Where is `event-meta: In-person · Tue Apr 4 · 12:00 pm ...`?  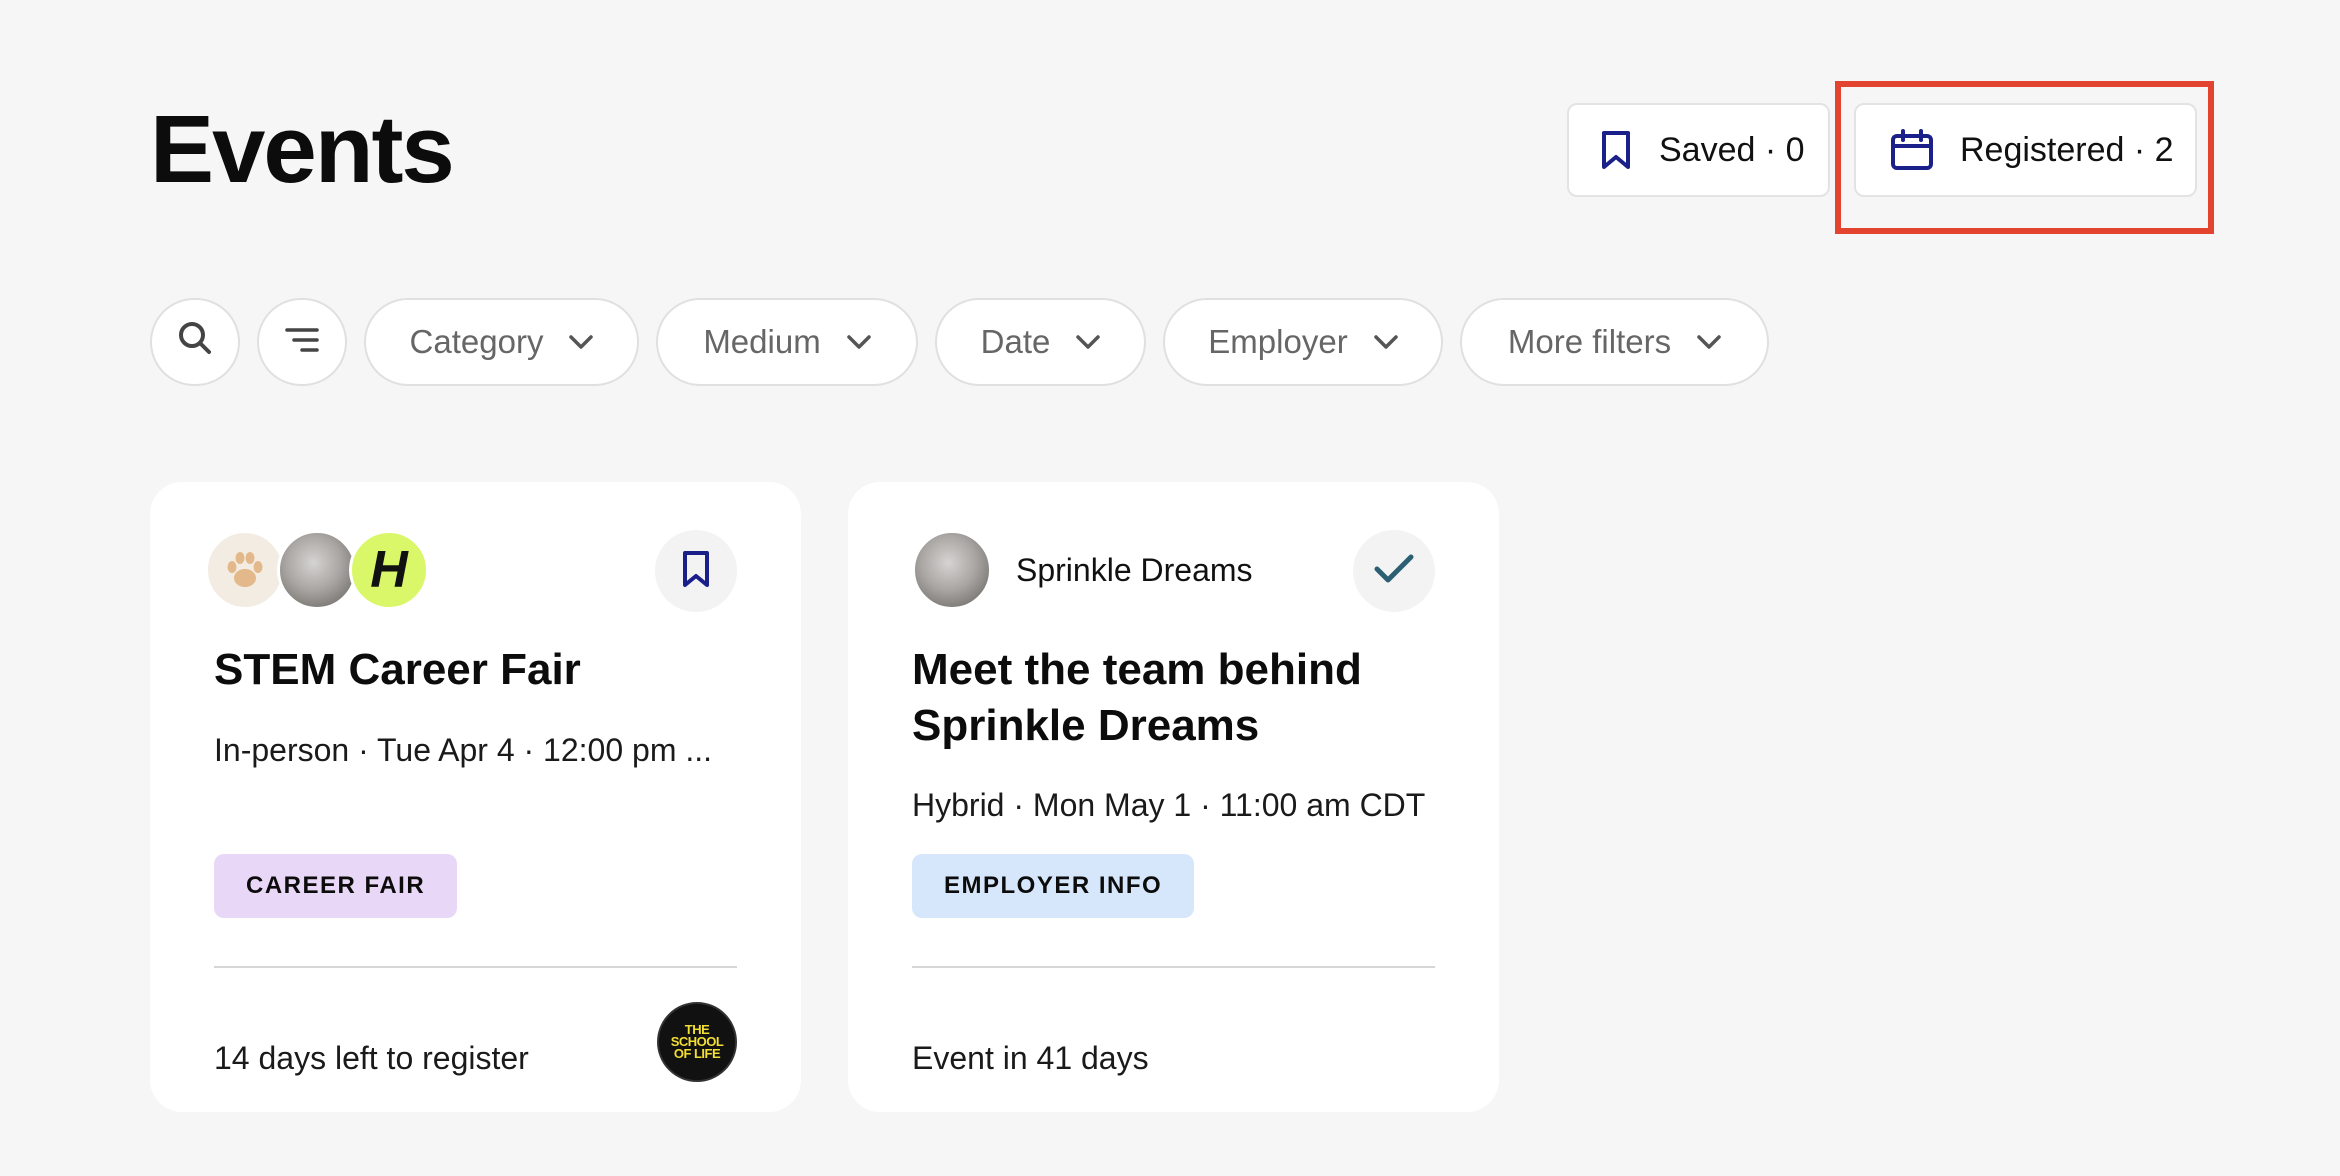
event-meta: In-person · Tue Apr 4 · 12:00 pm ... is located at coordinates (463, 750).